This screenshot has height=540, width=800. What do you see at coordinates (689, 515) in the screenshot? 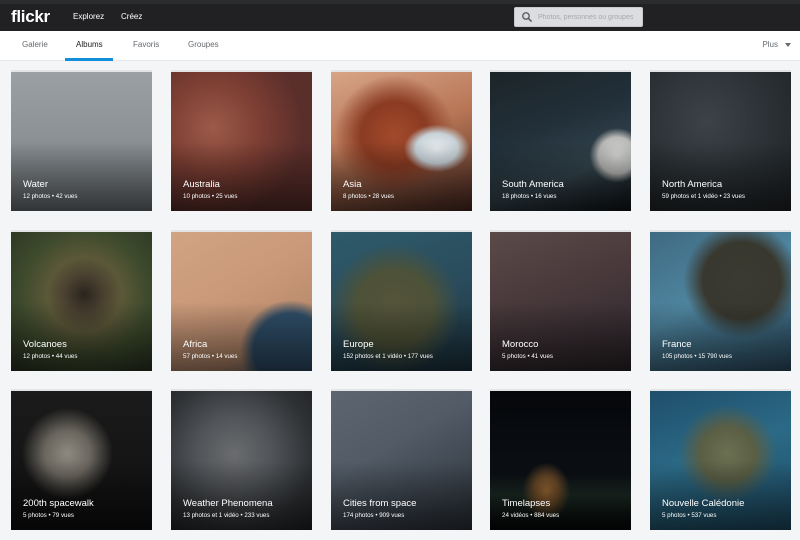
I see `album-stats: 5 photos • 537 vues` at bounding box center [689, 515].